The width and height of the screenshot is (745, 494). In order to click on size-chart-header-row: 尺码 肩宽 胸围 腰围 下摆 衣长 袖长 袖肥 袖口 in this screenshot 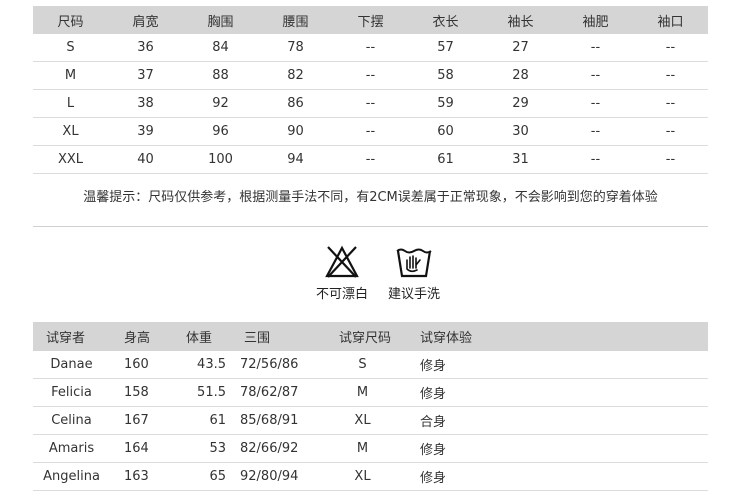, I will do `click(370, 20)`.